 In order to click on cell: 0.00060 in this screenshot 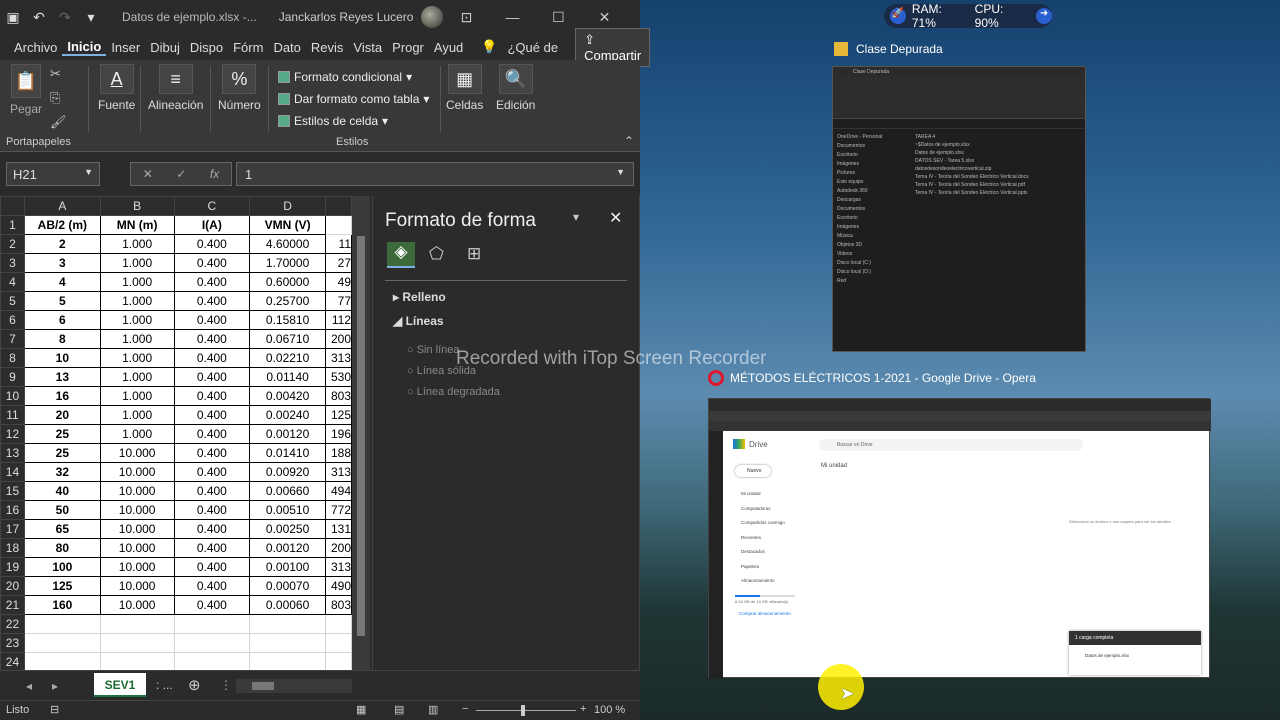, I will do `click(287, 605)`.